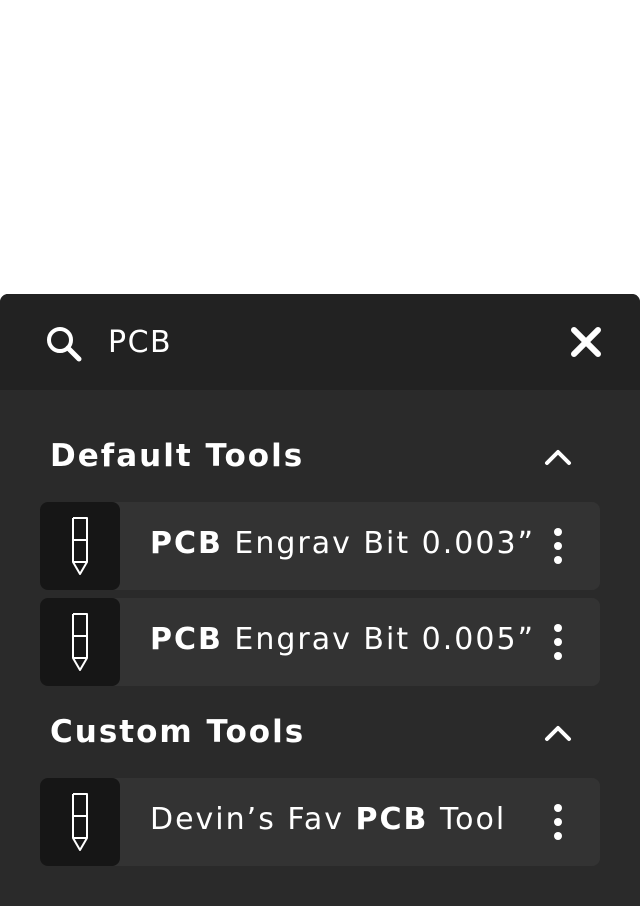  I want to click on section-title: Custom Tools, so click(178, 732).